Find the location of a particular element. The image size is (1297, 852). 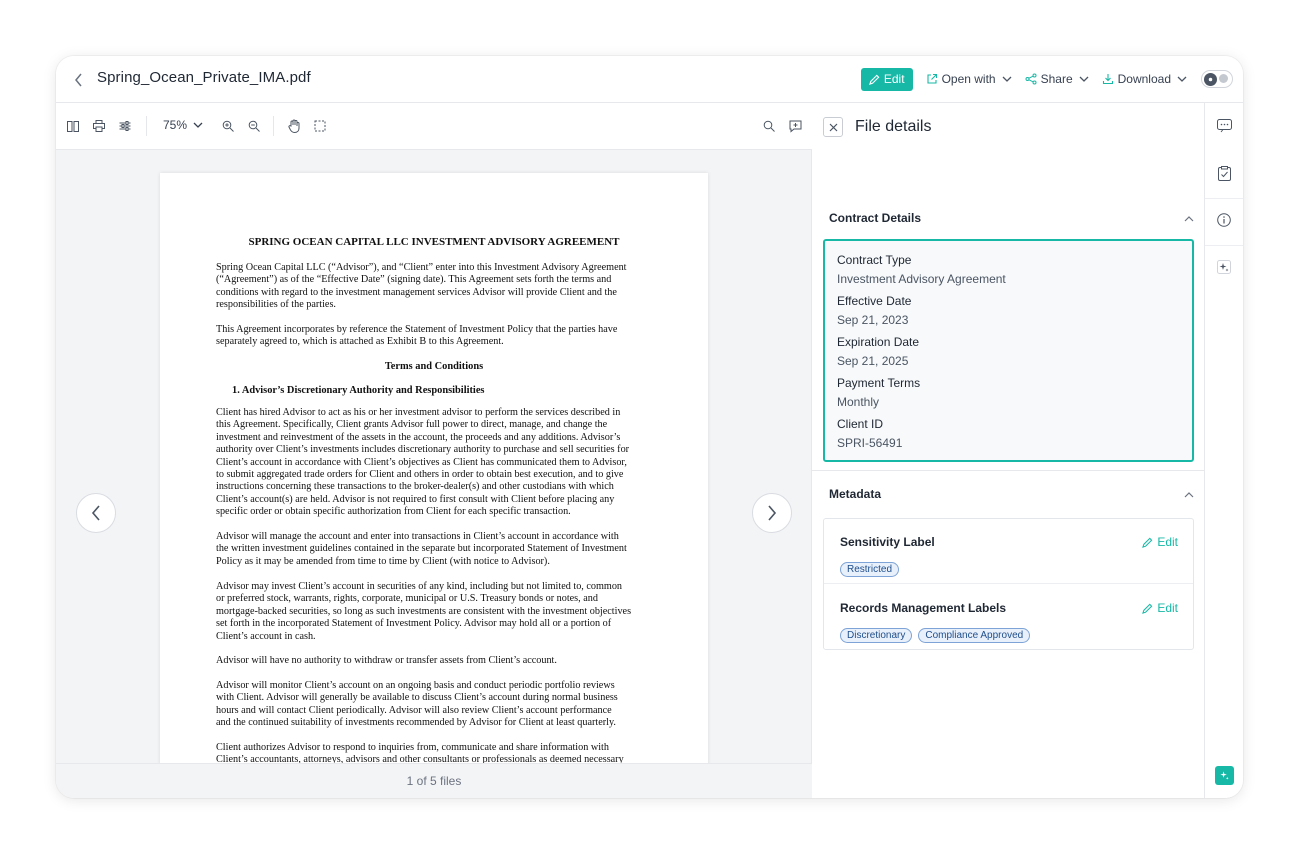

field-label: Payment Terms is located at coordinates (879, 383).